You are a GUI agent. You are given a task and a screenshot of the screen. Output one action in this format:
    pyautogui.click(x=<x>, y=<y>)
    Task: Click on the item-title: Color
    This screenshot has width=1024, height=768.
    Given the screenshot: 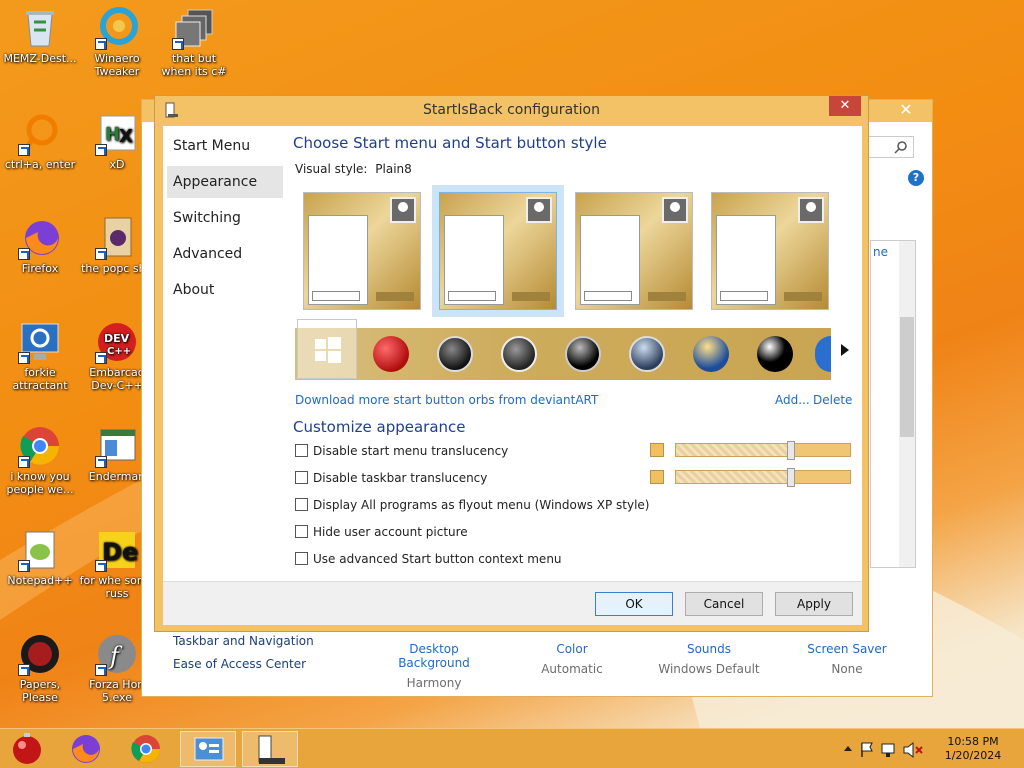 What is the action you would take?
    pyautogui.click(x=572, y=649)
    